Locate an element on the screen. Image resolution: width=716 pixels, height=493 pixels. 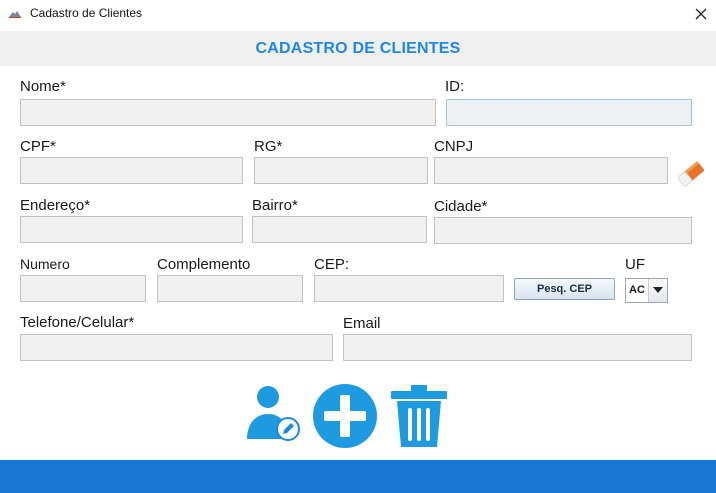
app-logo-icon is located at coordinates (15, 14).